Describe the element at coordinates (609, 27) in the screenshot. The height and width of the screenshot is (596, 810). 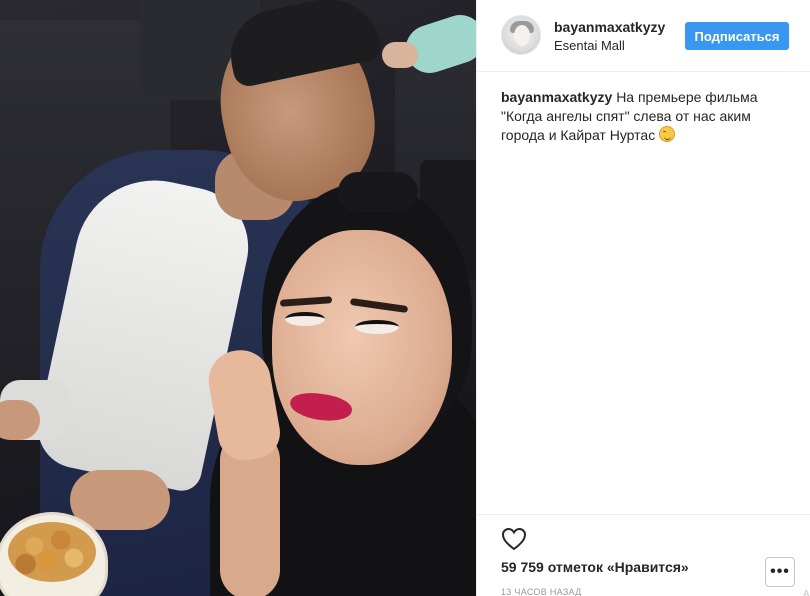
I see `username-link: bayanmaxatkyzy` at that location.